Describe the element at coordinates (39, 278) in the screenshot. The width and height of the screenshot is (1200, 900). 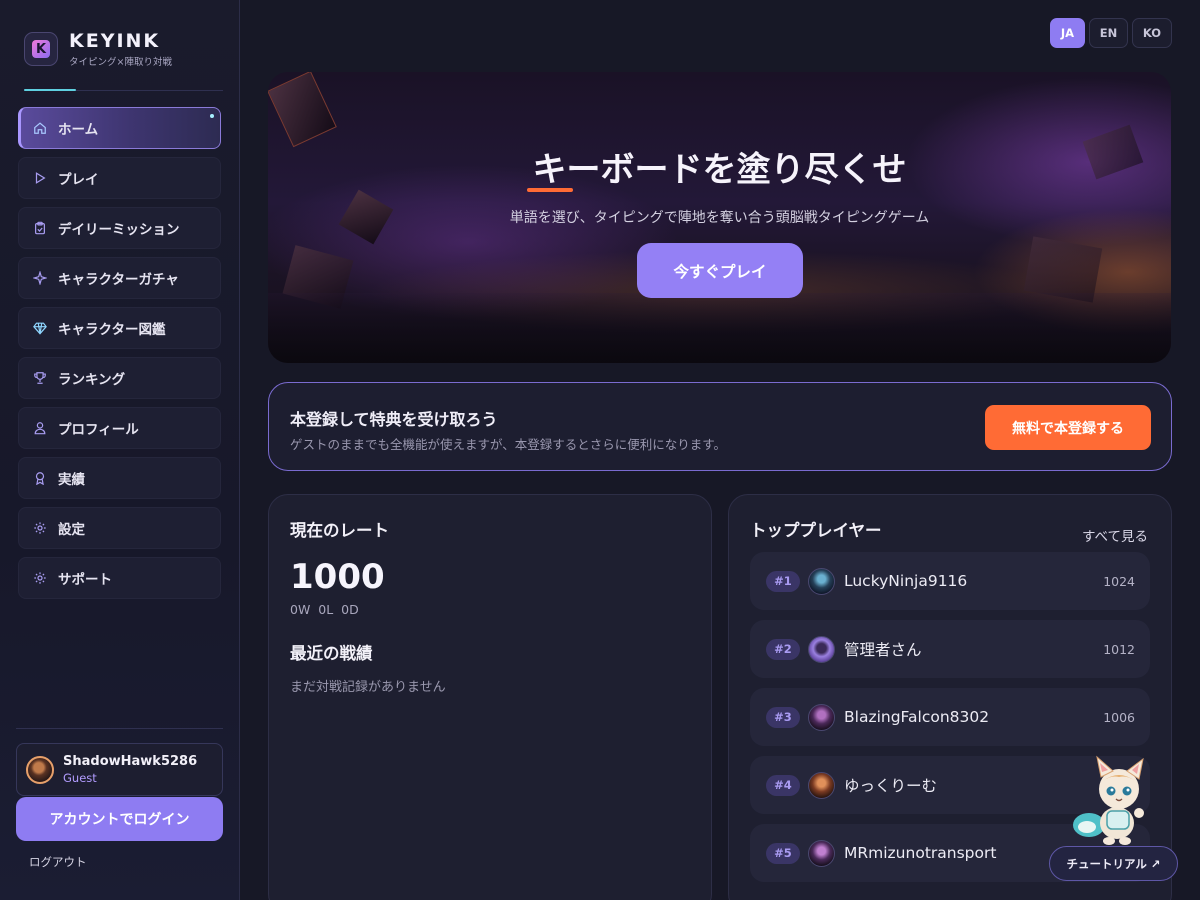
I see `sparkle-icon` at that location.